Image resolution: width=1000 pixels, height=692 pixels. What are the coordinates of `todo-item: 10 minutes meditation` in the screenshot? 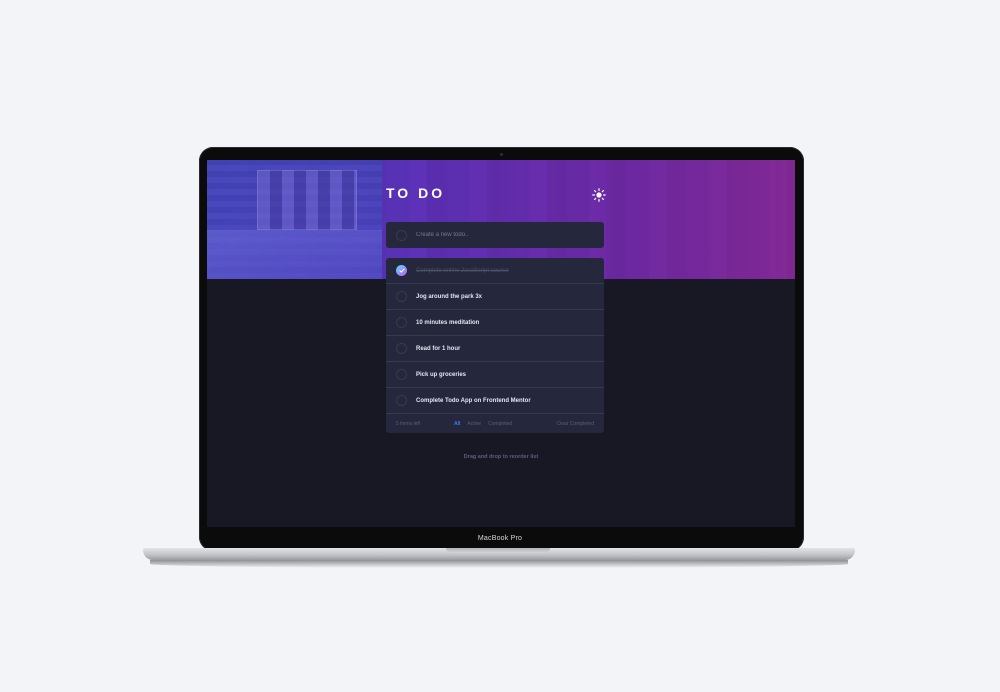 It's located at (495, 323).